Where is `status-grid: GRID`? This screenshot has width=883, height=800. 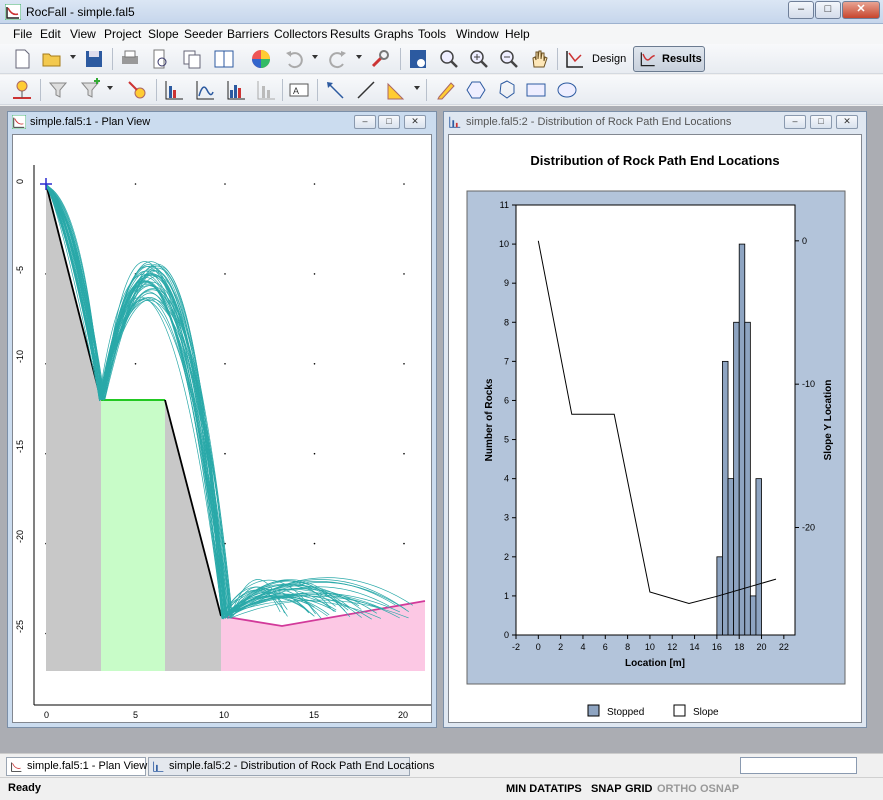 status-grid: GRID is located at coordinates (639, 789).